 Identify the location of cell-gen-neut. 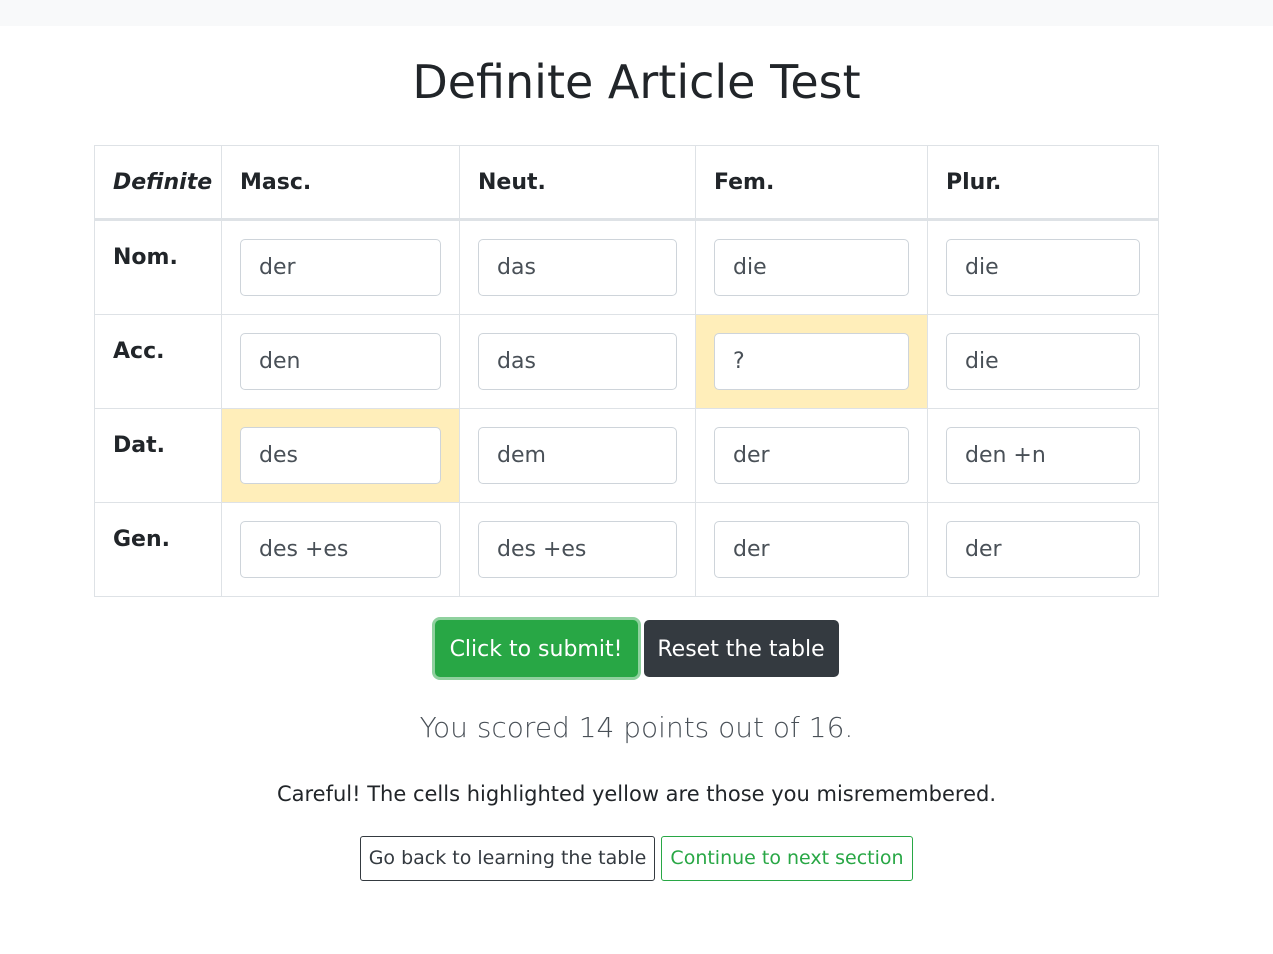
(577, 549).